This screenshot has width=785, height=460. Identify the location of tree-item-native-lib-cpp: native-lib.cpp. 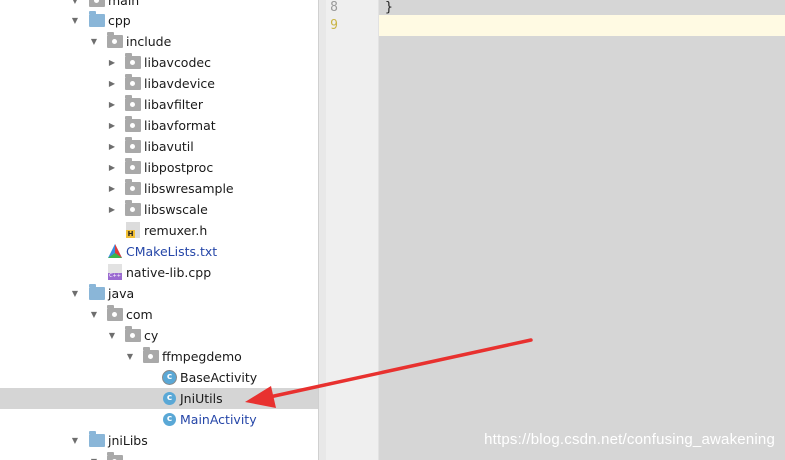
(159, 272).